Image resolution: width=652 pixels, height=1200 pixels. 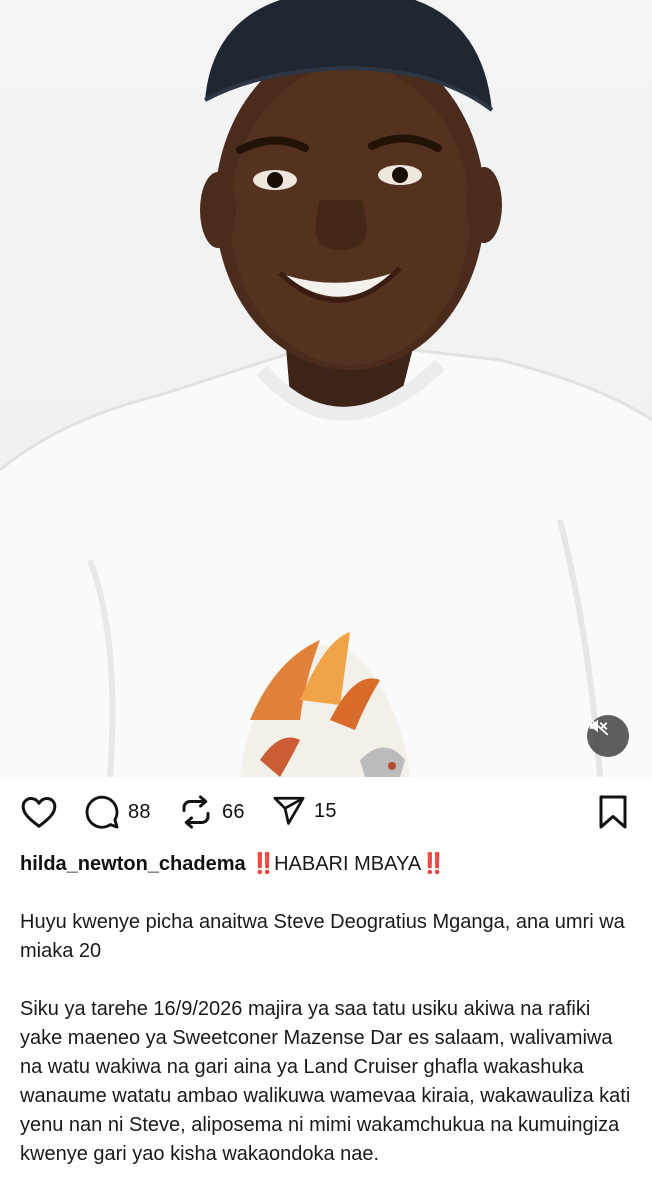 What do you see at coordinates (211, 812) in the screenshot?
I see `repost-button: 66` at bounding box center [211, 812].